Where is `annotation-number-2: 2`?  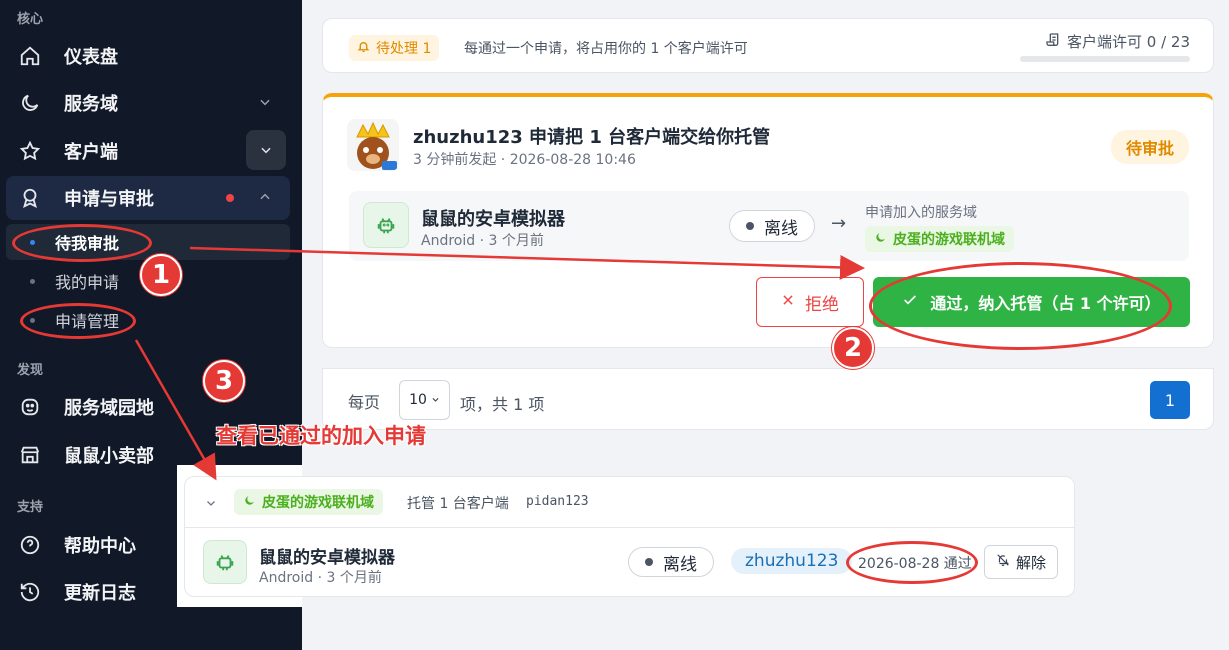
annotation-number-2: 2 is located at coordinates (853, 348).